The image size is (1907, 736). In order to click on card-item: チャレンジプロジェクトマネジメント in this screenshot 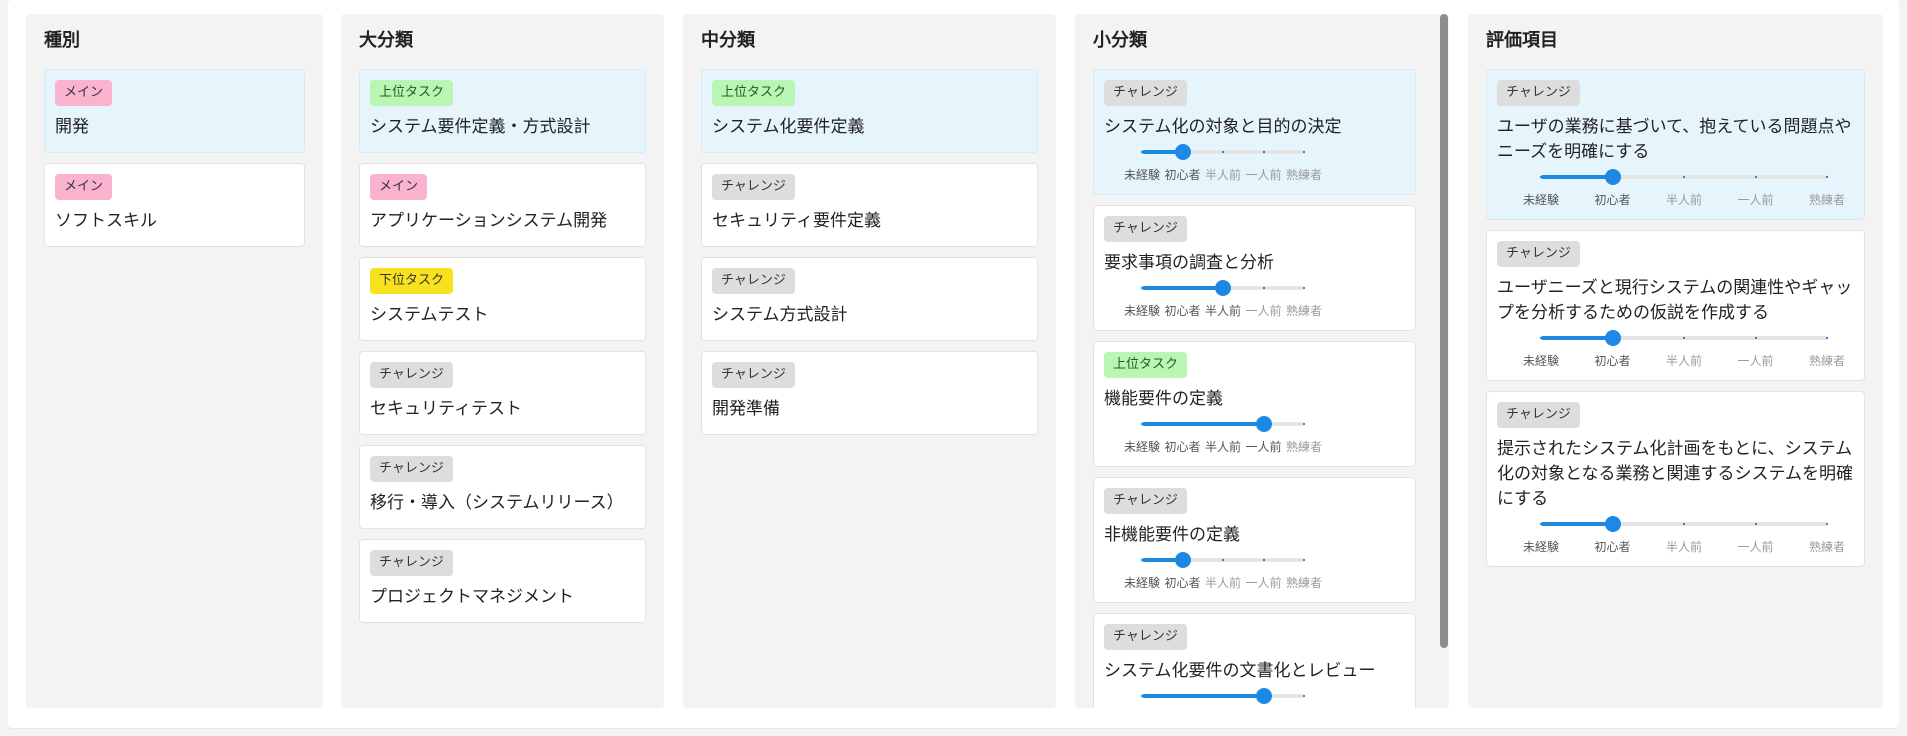, I will do `click(502, 581)`.